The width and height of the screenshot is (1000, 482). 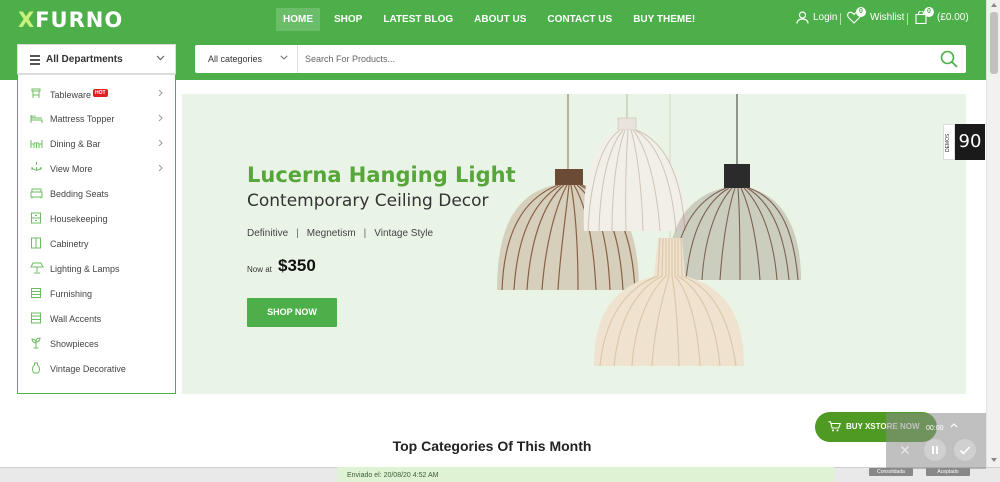 What do you see at coordinates (268, 233) in the screenshot?
I see `hero-tag: Definitive` at bounding box center [268, 233].